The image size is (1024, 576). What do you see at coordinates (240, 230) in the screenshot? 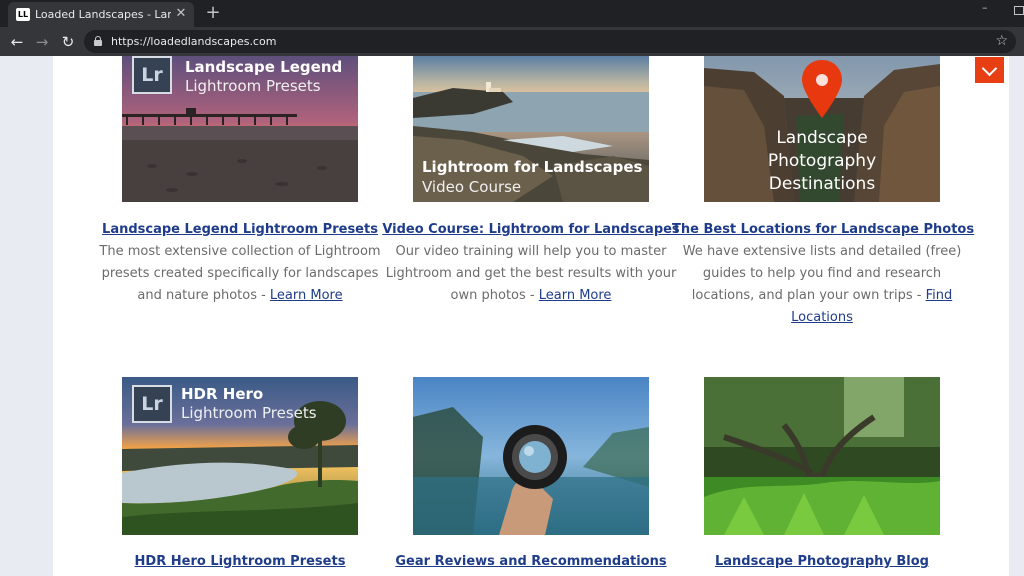
I see `card-title-link: Landscape Legend Lightroom Presets` at bounding box center [240, 230].